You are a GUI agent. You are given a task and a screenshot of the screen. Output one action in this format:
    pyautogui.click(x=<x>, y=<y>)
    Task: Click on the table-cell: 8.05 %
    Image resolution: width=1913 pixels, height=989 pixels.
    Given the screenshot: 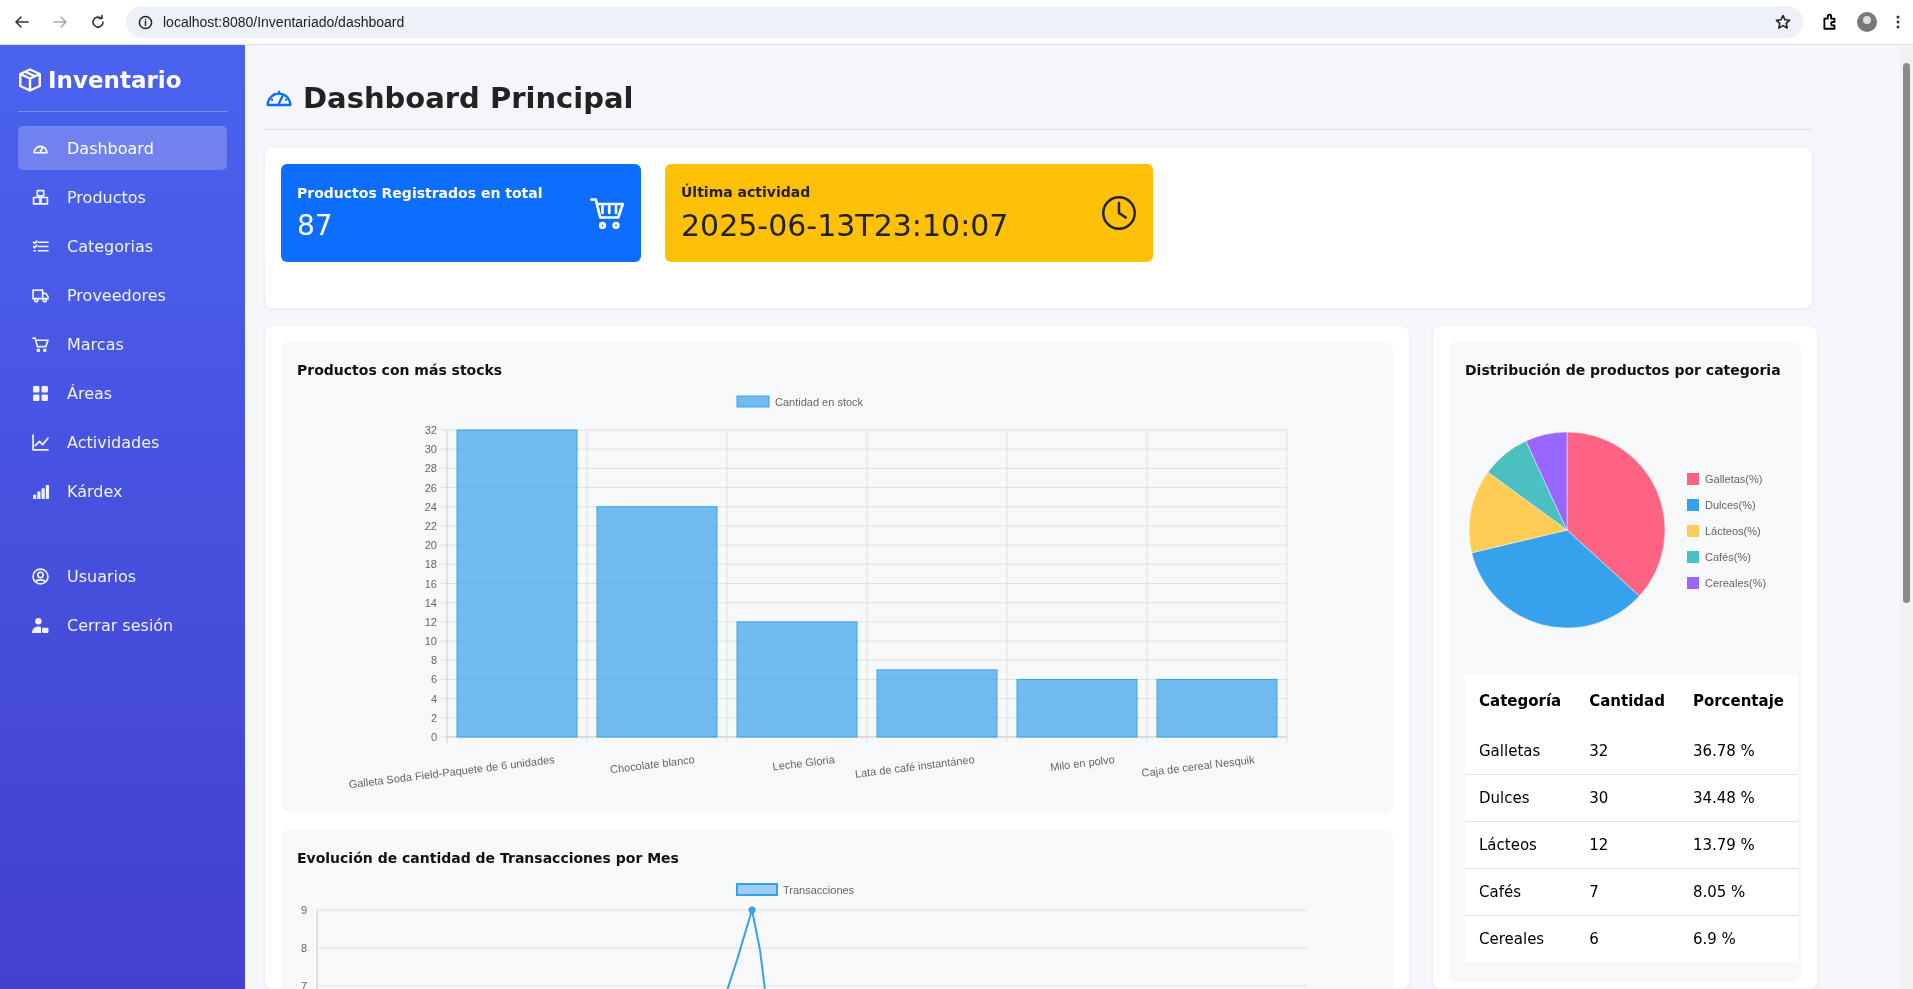 What is the action you would take?
    pyautogui.click(x=1738, y=892)
    